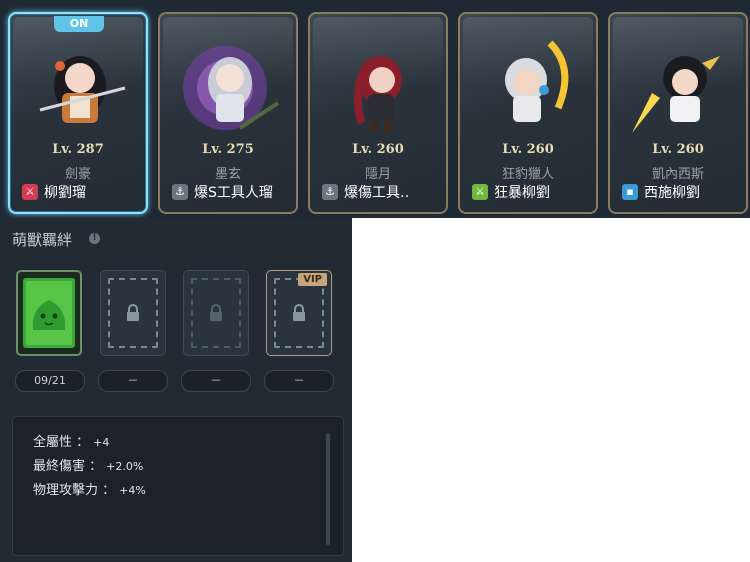 The height and width of the screenshot is (562, 750). Describe the element at coordinates (78, 149) in the screenshot. I see `character-level: Lv. 287` at that location.